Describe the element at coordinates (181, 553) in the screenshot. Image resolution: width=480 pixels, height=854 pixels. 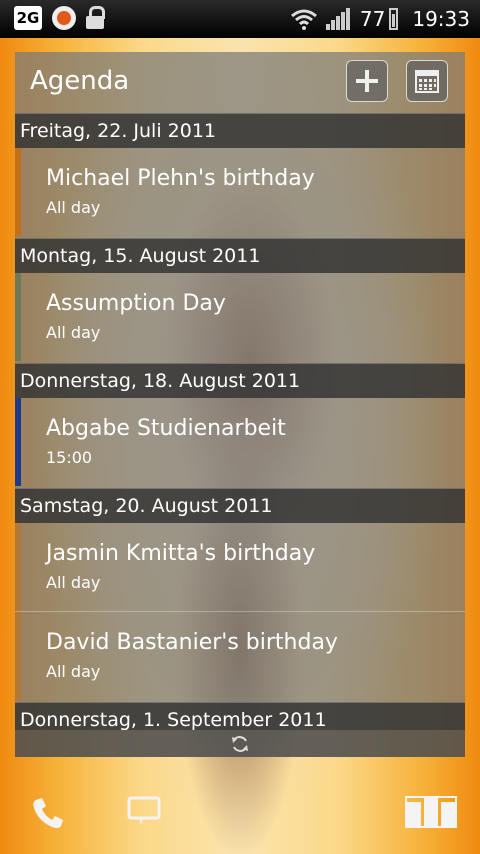
I see `event-title: Jasmin Kmitta's birthday` at that location.